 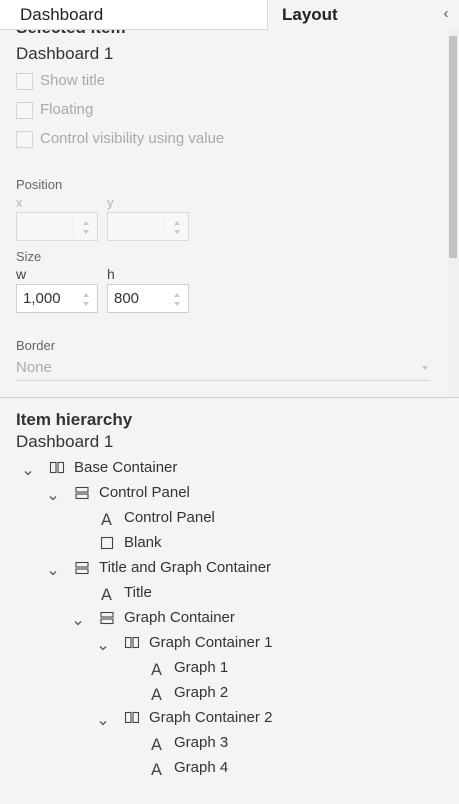 I want to click on tree-item: Base Container, so click(x=229, y=468).